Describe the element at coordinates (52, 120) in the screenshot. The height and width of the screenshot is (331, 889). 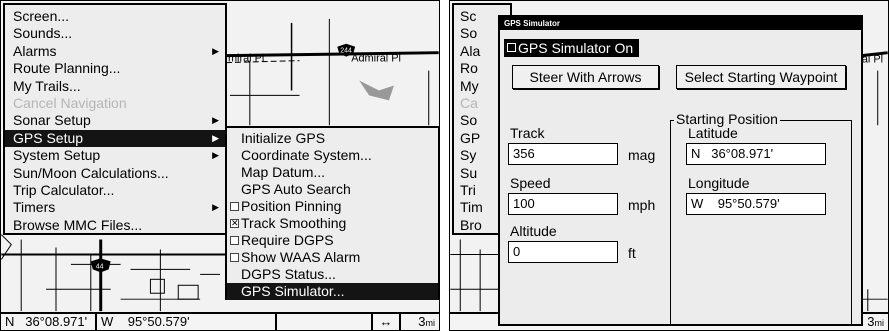
I see `menu-item-label: Sonar Setup` at that location.